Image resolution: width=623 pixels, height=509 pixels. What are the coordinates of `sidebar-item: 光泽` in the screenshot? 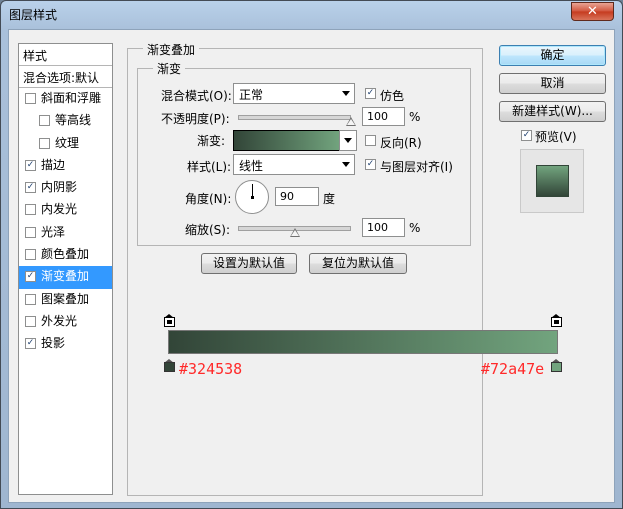 It's located at (65, 233).